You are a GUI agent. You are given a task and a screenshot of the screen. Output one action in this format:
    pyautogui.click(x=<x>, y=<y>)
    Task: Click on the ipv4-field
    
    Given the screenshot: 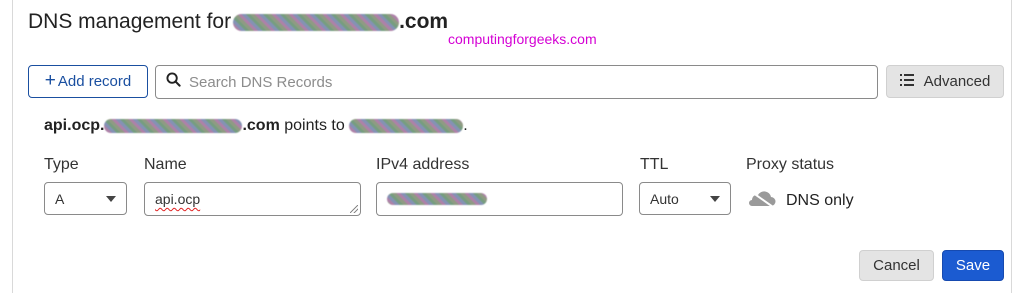 What is the action you would take?
    pyautogui.click(x=499, y=199)
    